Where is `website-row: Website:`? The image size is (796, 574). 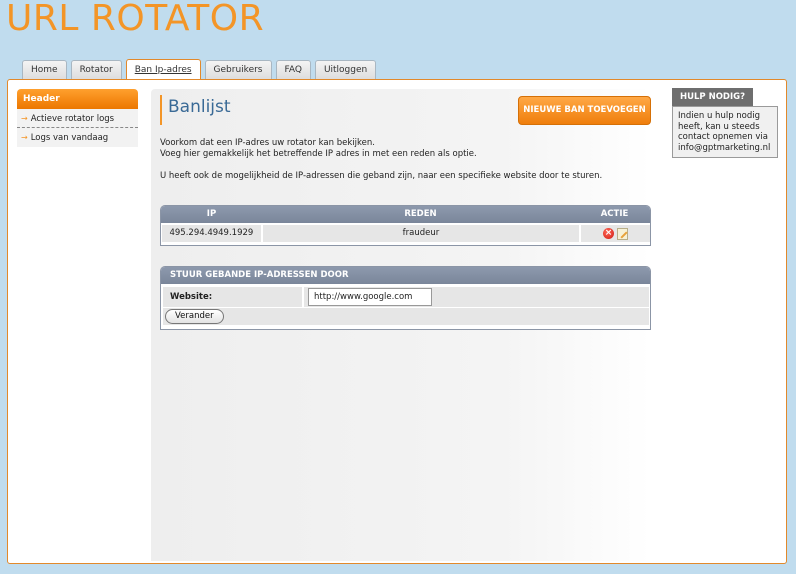
website-row: Website: is located at coordinates (405, 297).